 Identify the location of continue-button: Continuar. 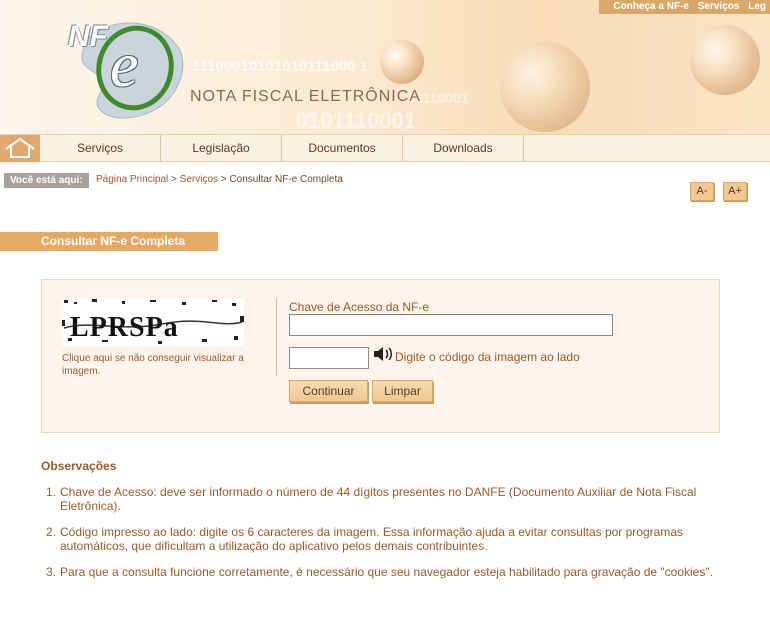
(328, 391).